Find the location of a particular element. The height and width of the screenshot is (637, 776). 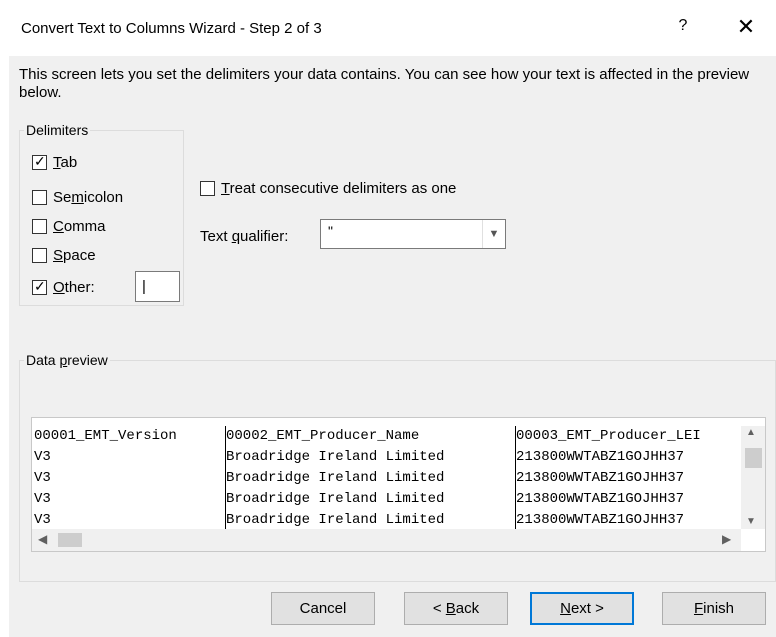

comma-checkbox: Comma is located at coordinates (69, 226).